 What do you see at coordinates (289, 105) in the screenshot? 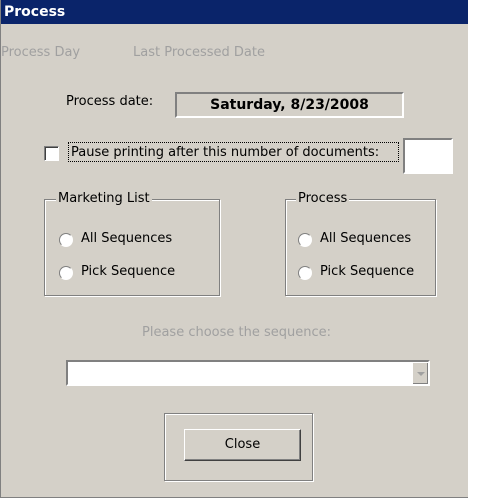
I see `process-date-field: Saturday, 8/23/2008` at bounding box center [289, 105].